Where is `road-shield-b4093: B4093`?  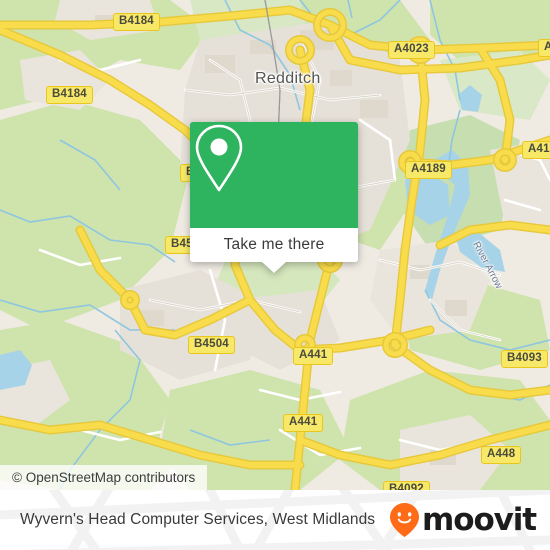
road-shield-b4093: B4093 is located at coordinates (524, 359).